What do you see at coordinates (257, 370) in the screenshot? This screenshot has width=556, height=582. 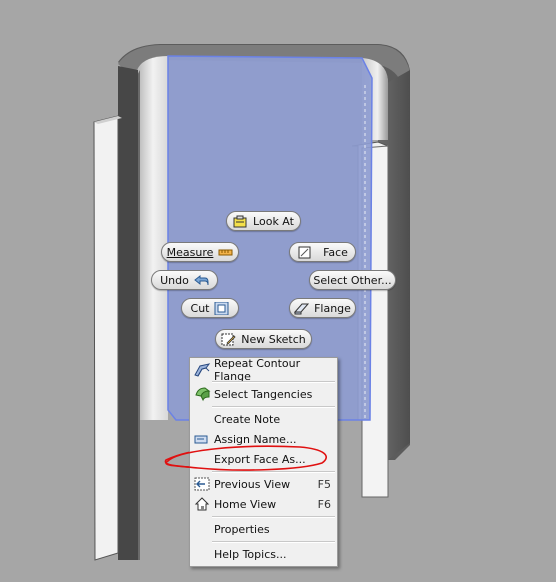 I see `menu-item-label: Repeat Contour Flange` at bounding box center [257, 370].